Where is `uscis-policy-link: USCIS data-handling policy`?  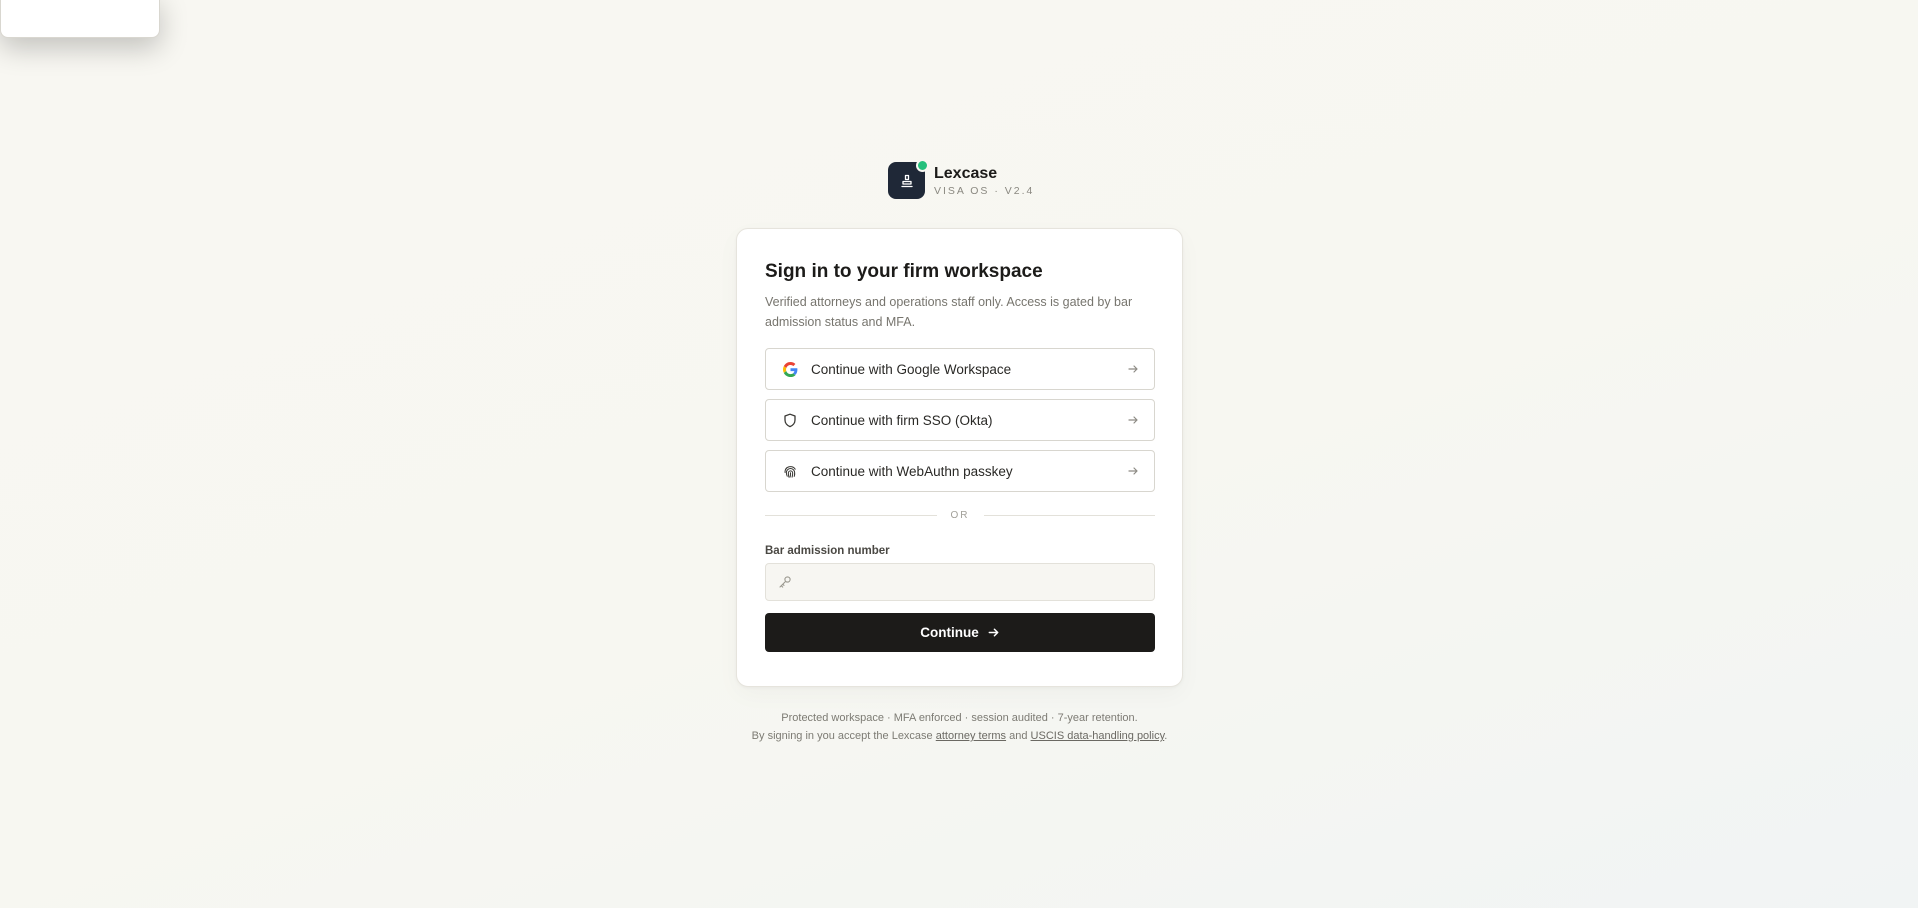 uscis-policy-link: USCIS data-handling policy is located at coordinates (1098, 736).